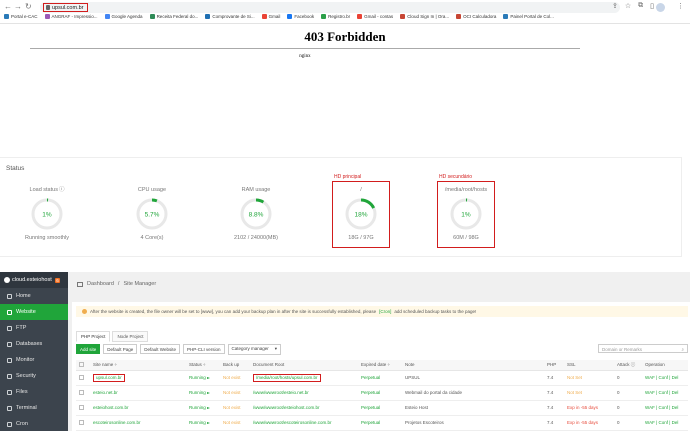 The image size is (690, 432). I want to click on reload-icon: ↻, so click(28, 7).